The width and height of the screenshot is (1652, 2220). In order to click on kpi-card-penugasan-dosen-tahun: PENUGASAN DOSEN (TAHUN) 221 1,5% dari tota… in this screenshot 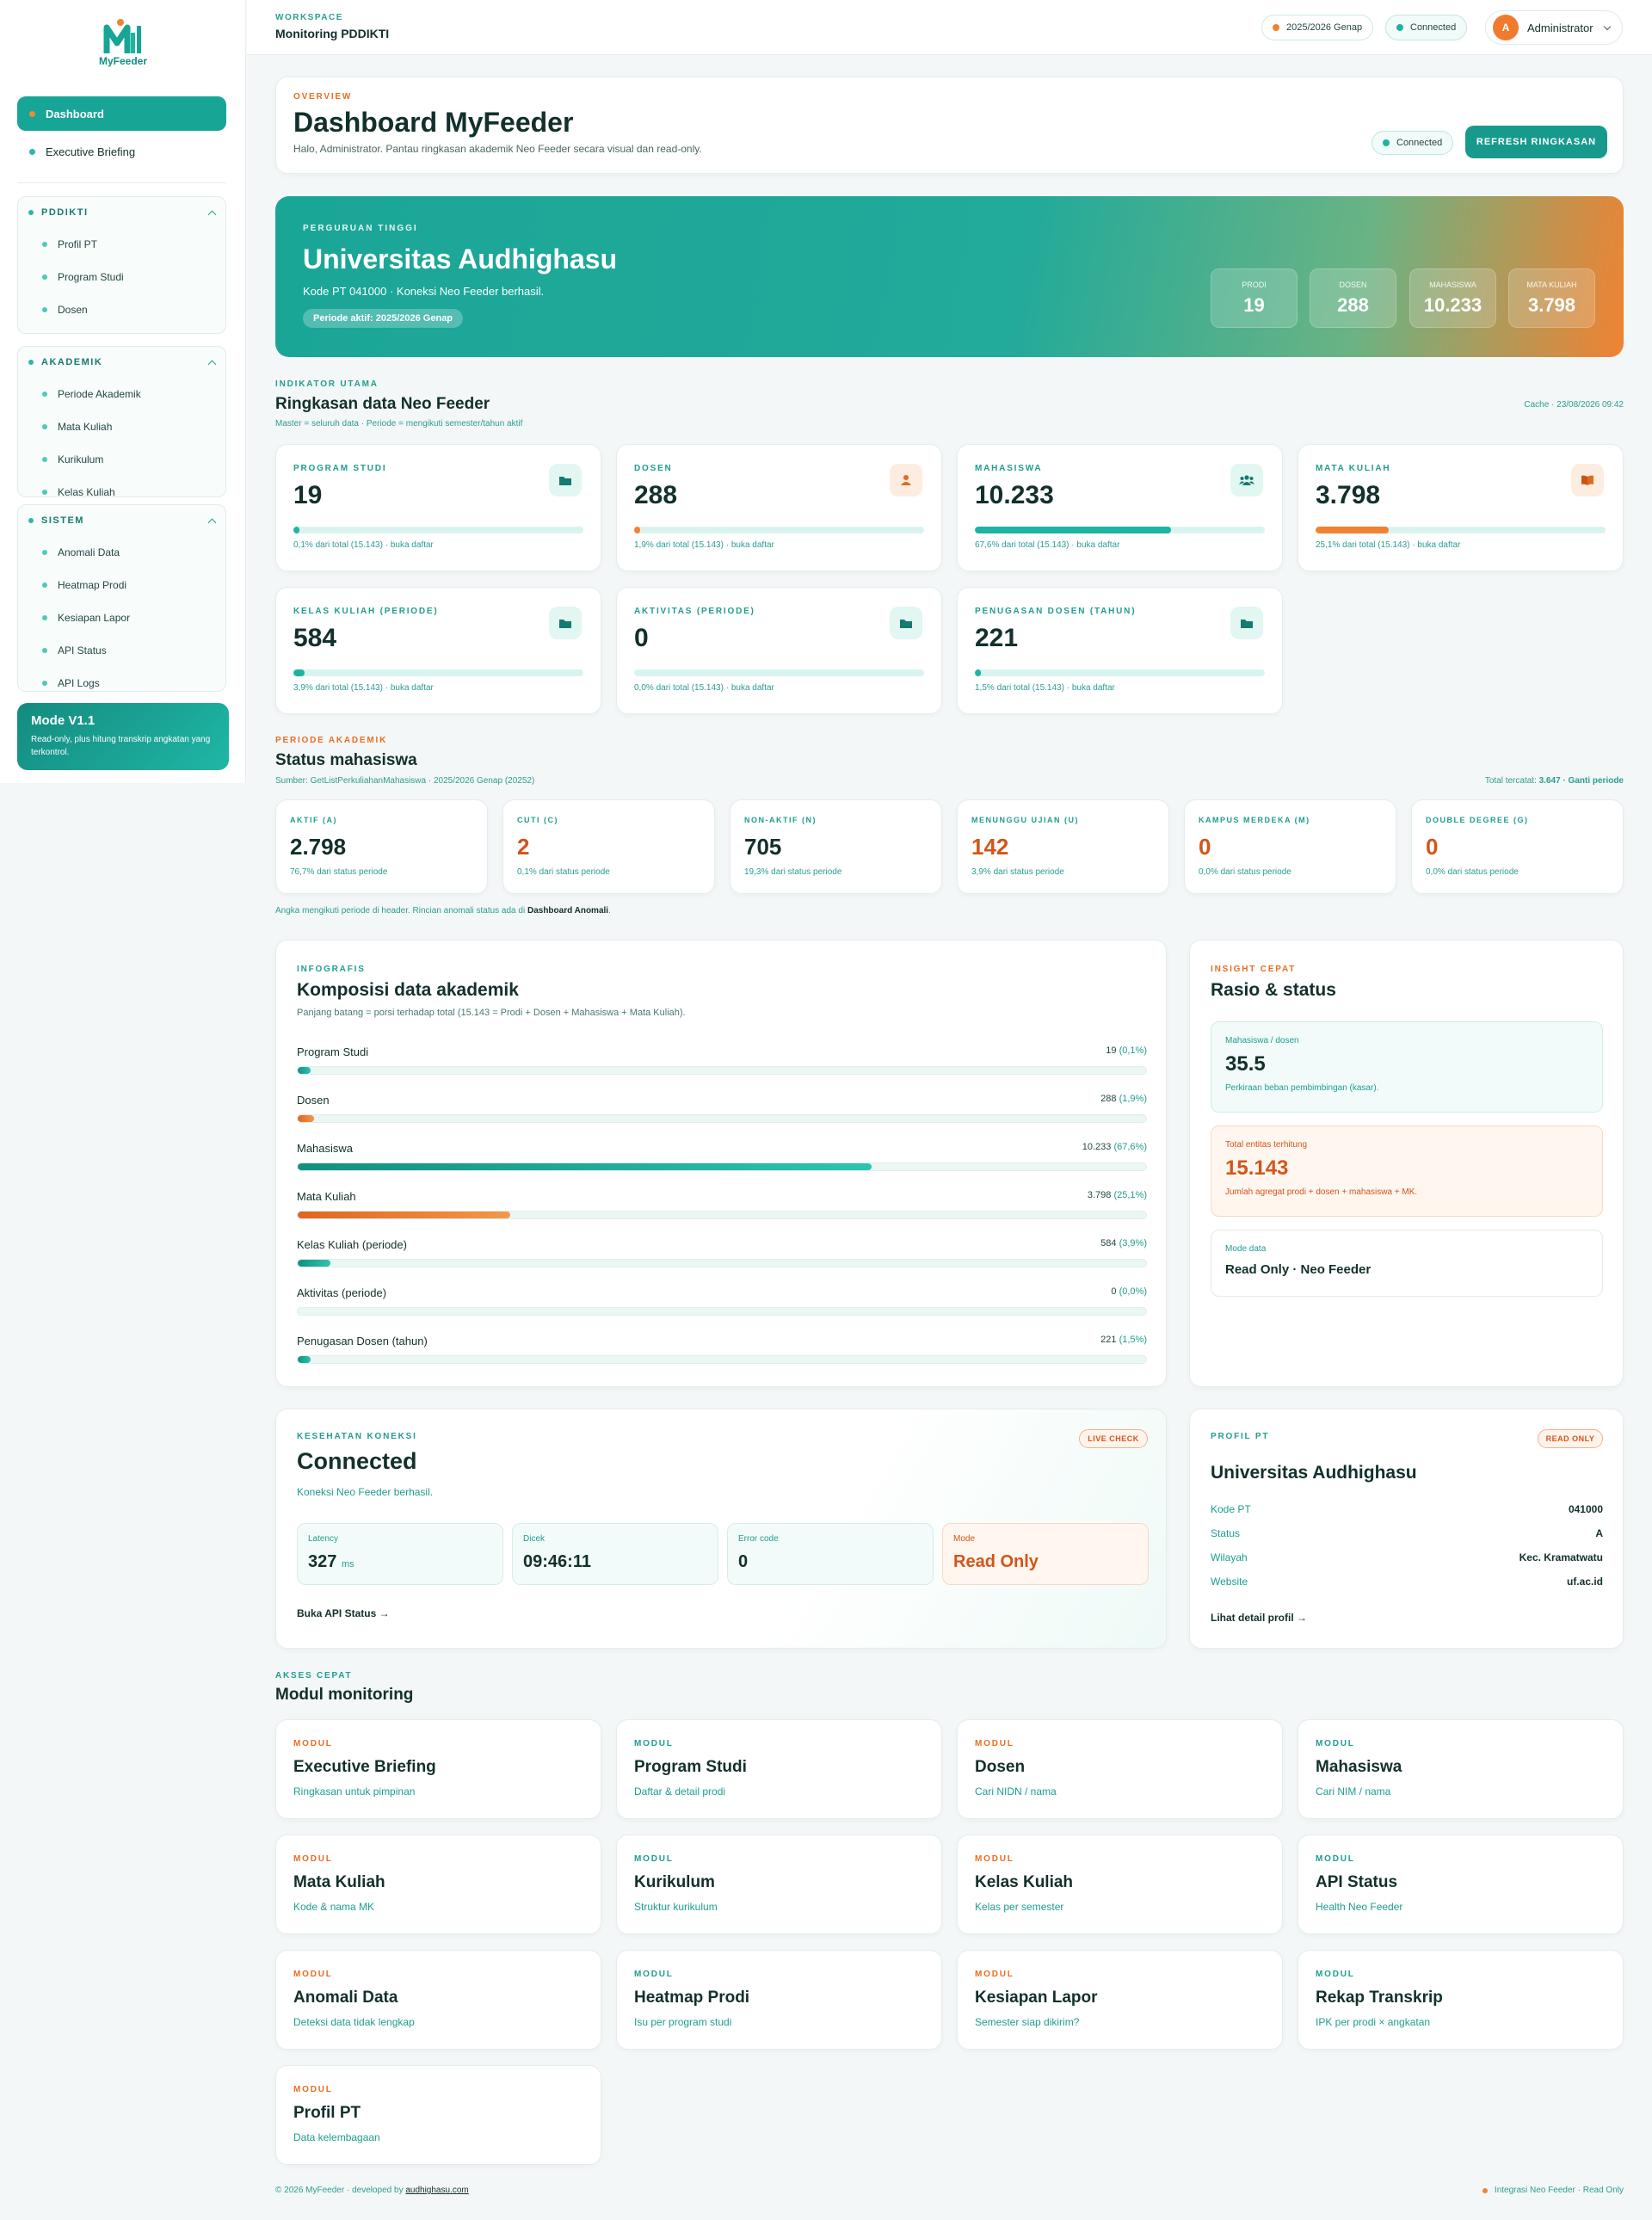, I will do `click(1120, 650)`.